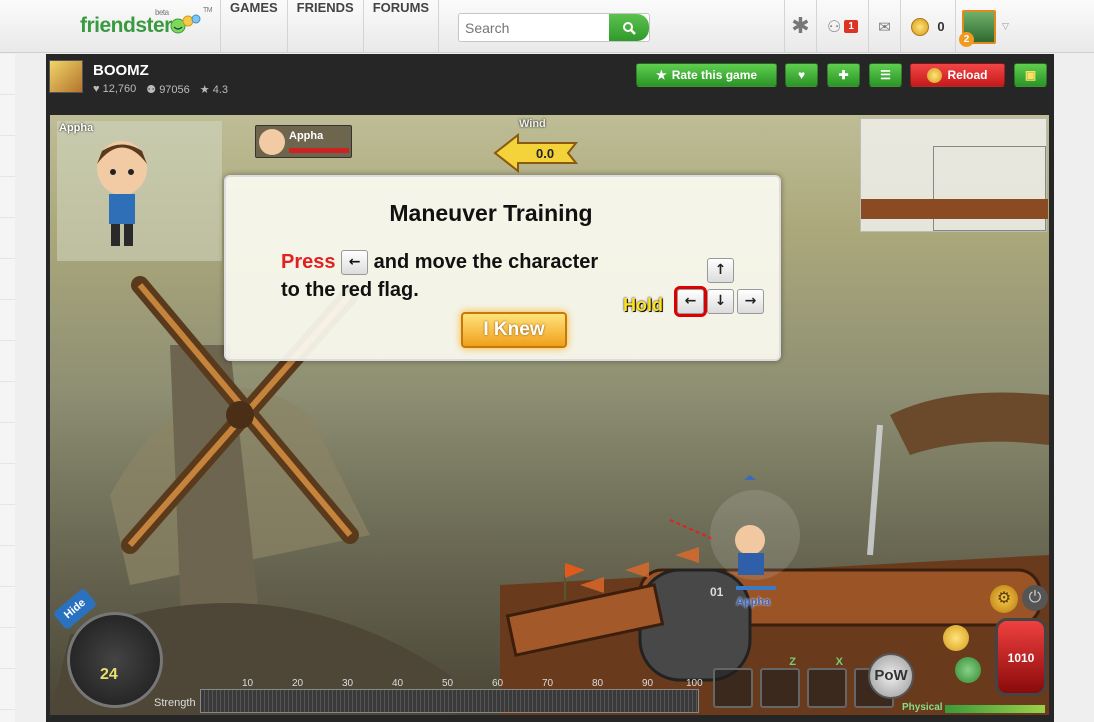 The image size is (1094, 722). What do you see at coordinates (66, 76) in the screenshot?
I see `game-thumbnail` at bounding box center [66, 76].